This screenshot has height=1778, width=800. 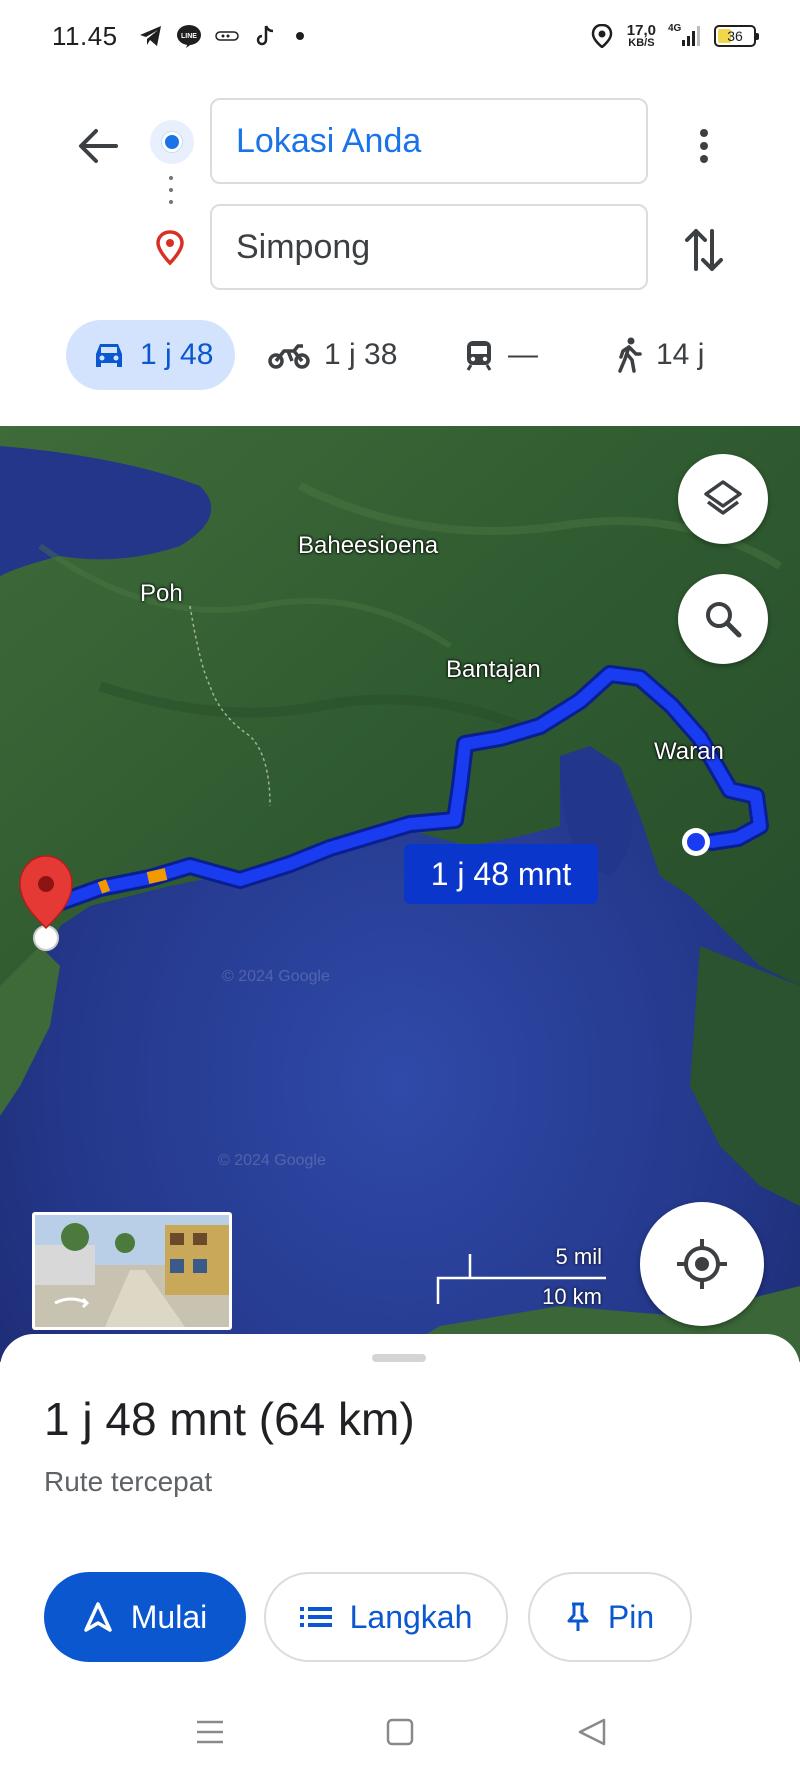 I want to click on pin-button: Pin, so click(x=610, y=1617).